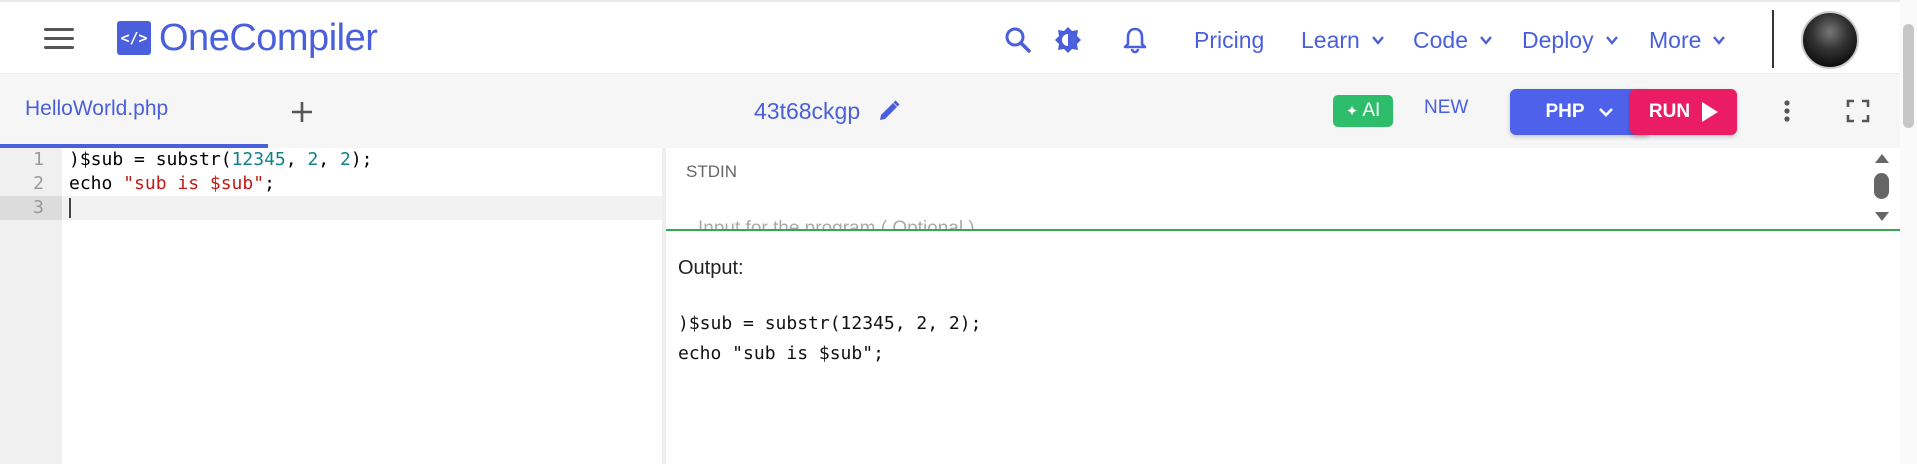 The image size is (1917, 464). What do you see at coordinates (1882, 158) in the screenshot?
I see `scroll-up-icon` at bounding box center [1882, 158].